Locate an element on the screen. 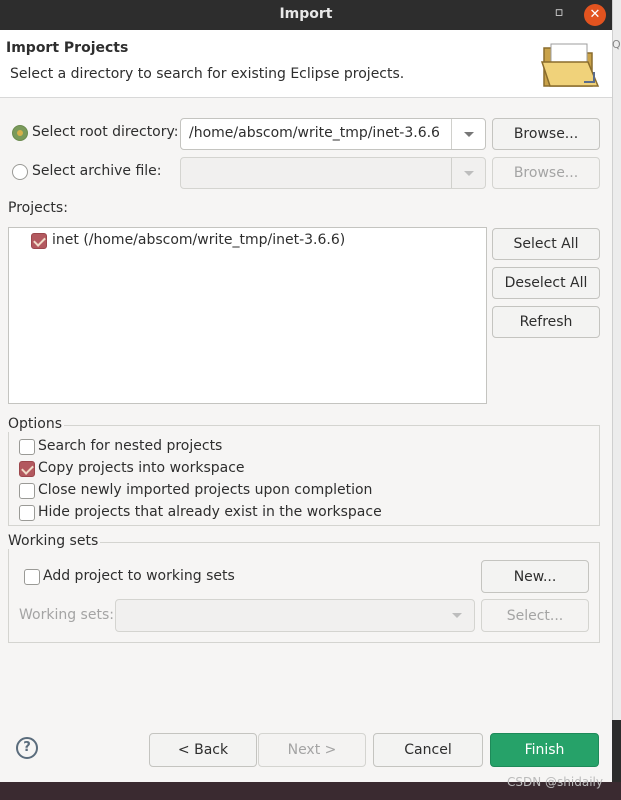  close-imported-checkbox is located at coordinates (27, 491).